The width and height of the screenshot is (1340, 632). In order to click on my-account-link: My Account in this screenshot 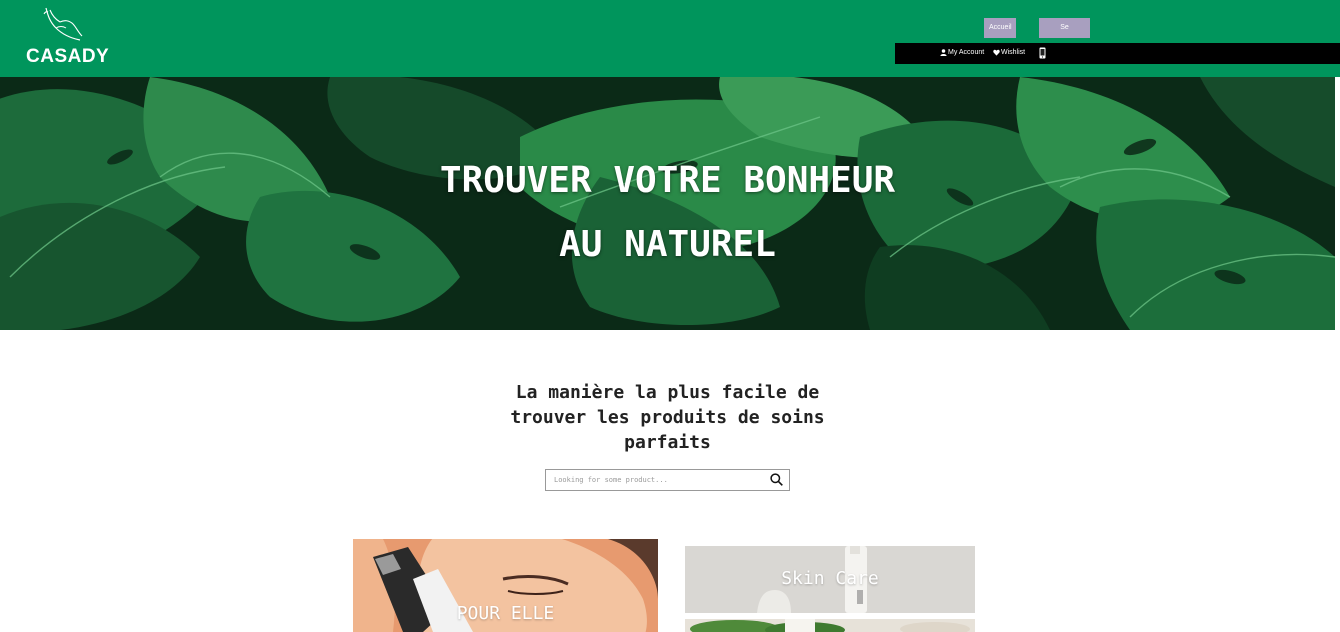, I will do `click(962, 52)`.